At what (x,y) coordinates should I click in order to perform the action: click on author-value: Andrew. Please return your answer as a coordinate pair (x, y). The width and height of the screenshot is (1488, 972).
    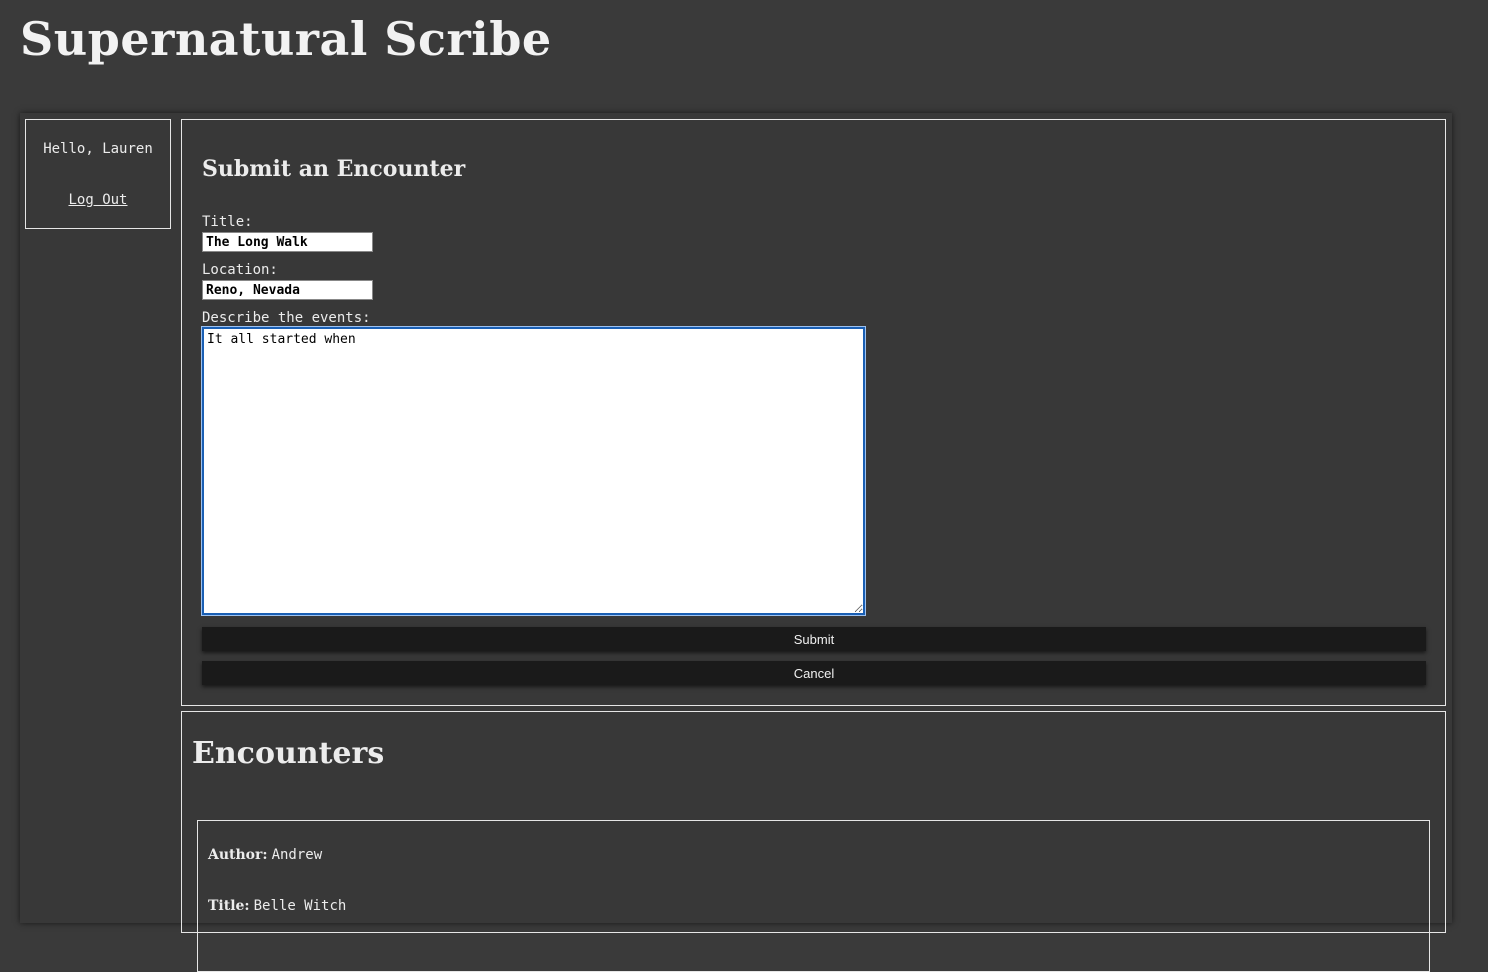
    Looking at the image, I should click on (297, 855).